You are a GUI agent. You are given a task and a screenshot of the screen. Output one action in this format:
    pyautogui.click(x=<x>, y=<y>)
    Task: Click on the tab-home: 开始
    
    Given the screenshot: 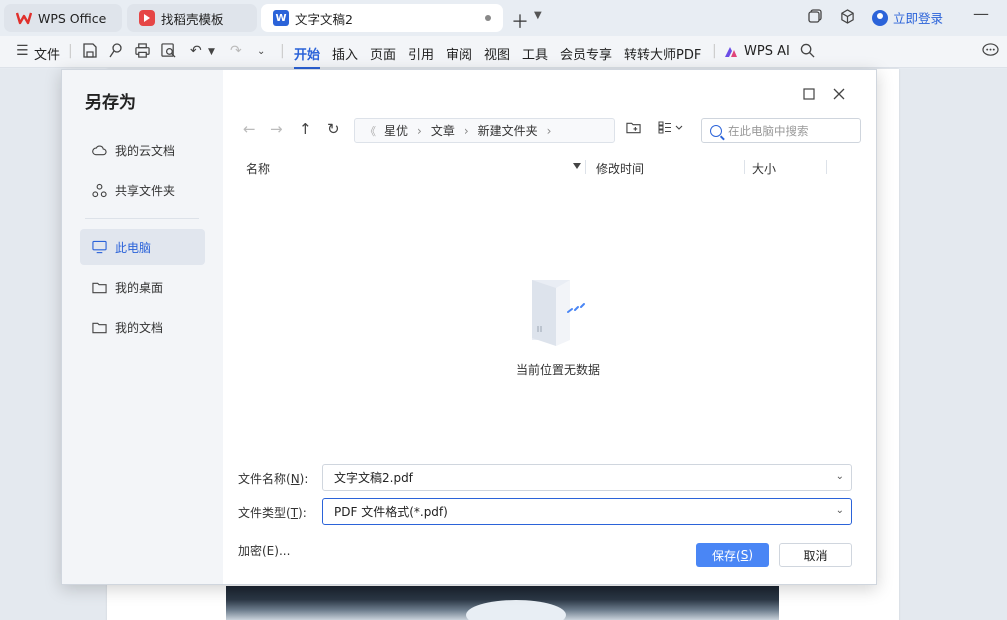 What is the action you would take?
    pyautogui.click(x=307, y=56)
    